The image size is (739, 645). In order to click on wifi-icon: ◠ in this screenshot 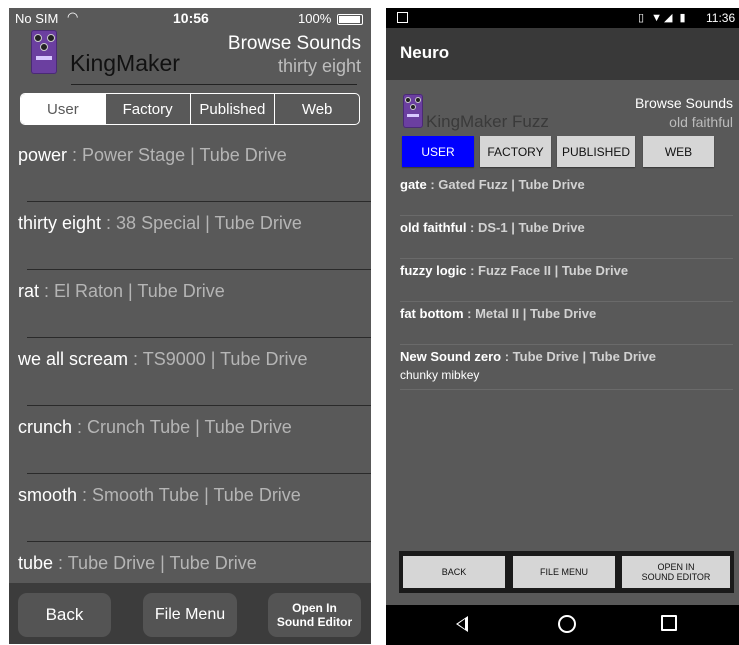, I will do `click(73, 16)`.